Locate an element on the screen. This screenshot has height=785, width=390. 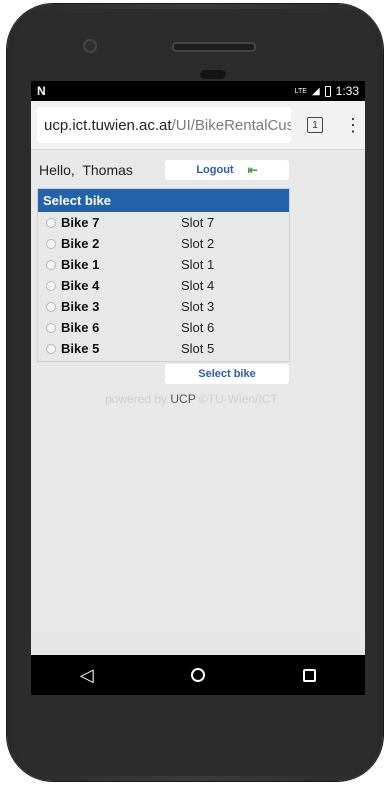
bike-row: Bike 2 Slot 2 is located at coordinates (163, 243).